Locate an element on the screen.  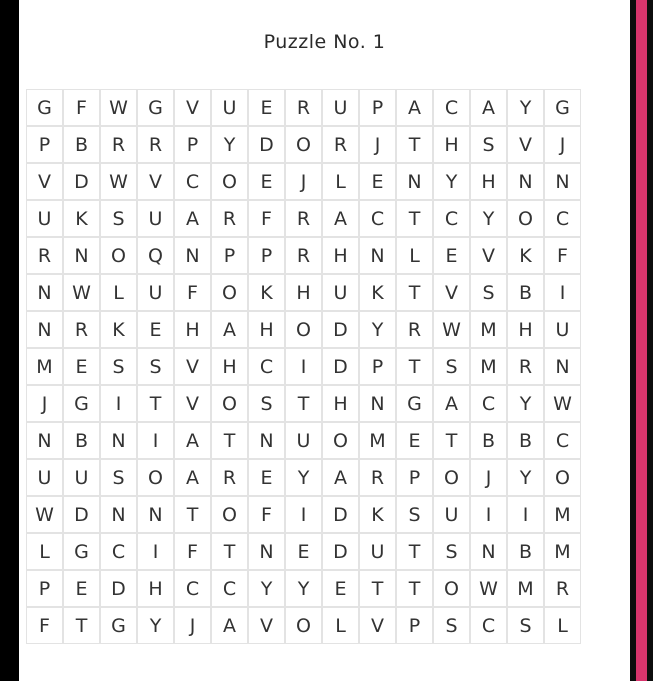
grid-cell: Y is located at coordinates (303, 588).